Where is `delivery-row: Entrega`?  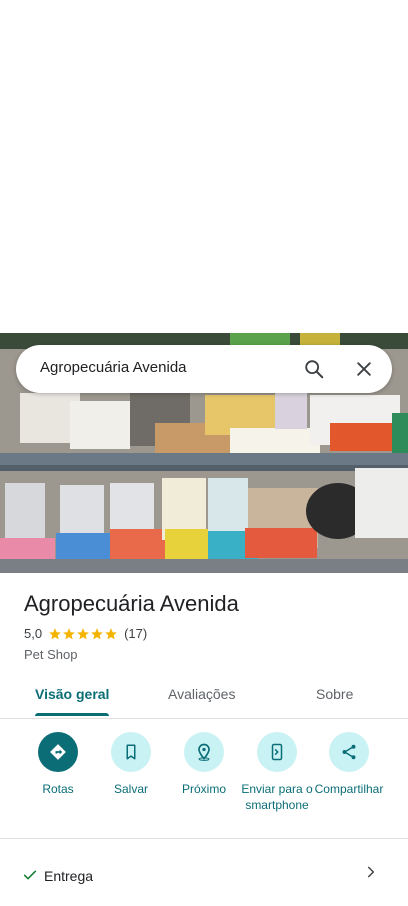 delivery-row: Entrega is located at coordinates (204, 876).